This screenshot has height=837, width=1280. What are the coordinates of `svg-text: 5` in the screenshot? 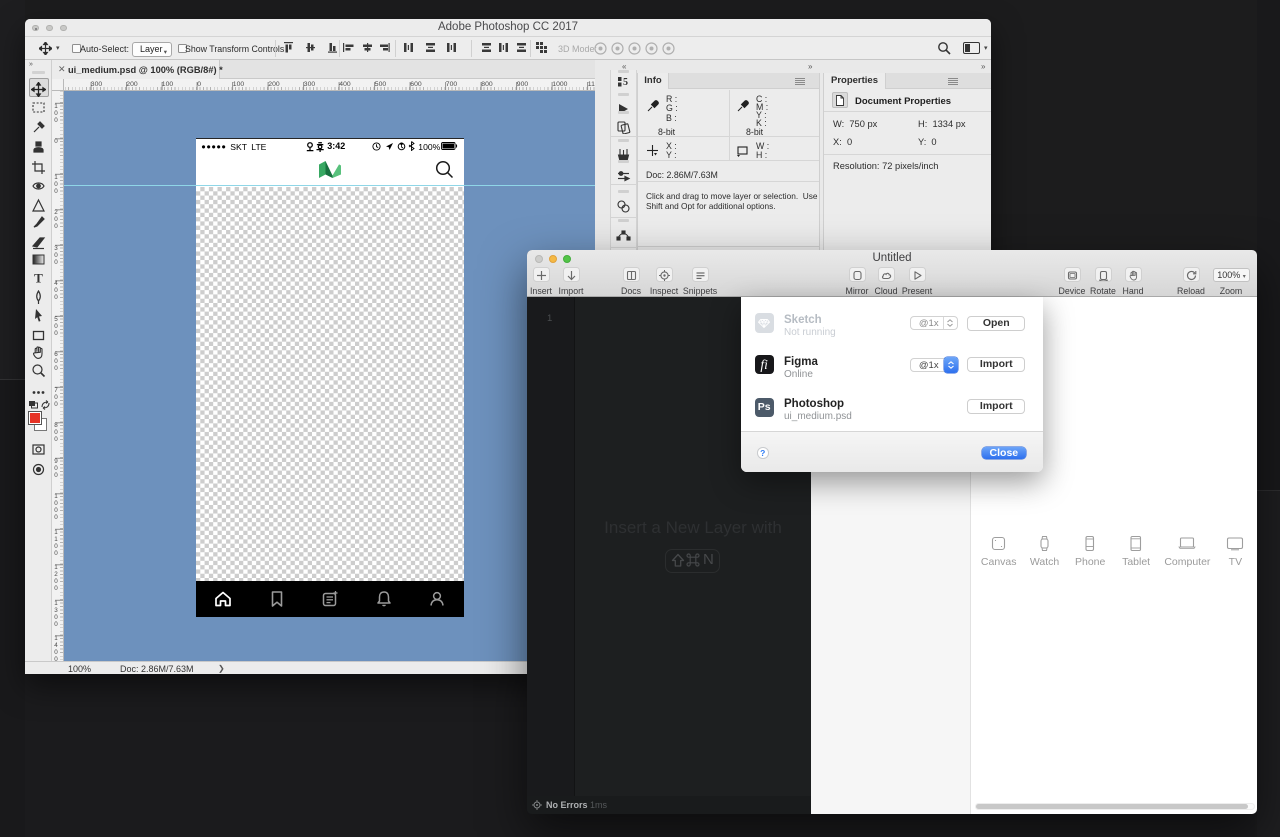 It's located at (625, 82).